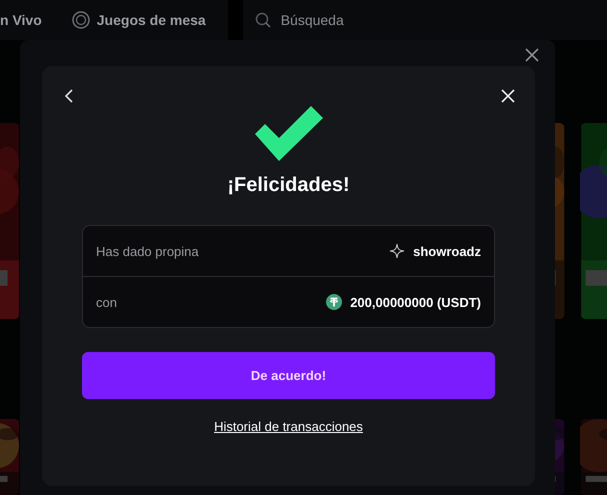 The width and height of the screenshot is (607, 495). Describe the element at coordinates (447, 251) in the screenshot. I see `detail-value: showroadz` at that location.